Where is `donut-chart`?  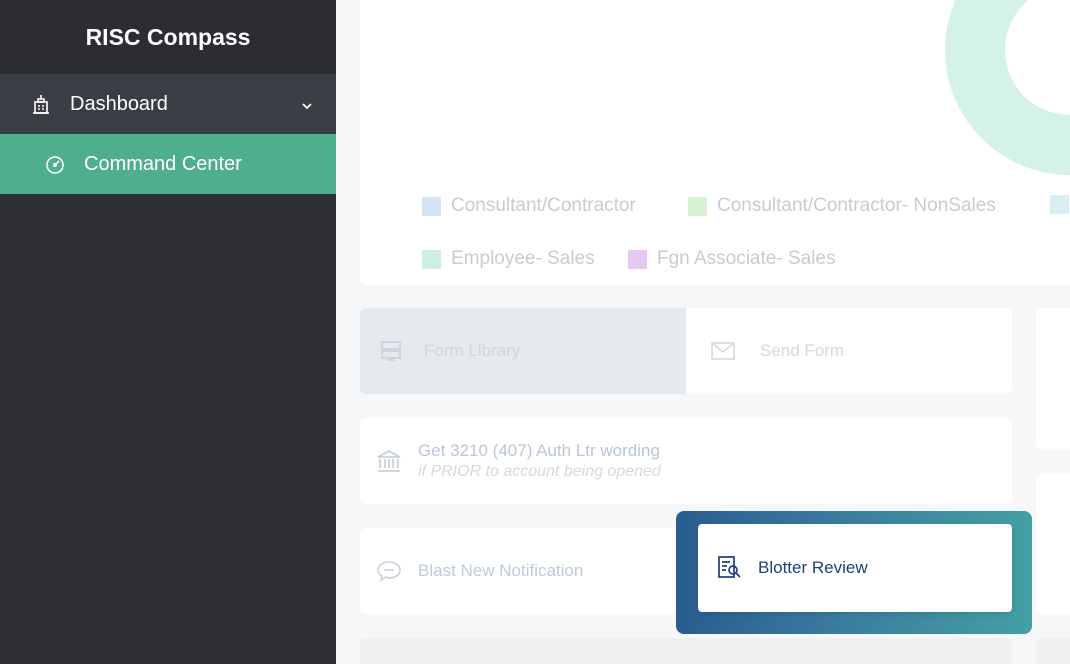 donut-chart is located at coordinates (1007, 87).